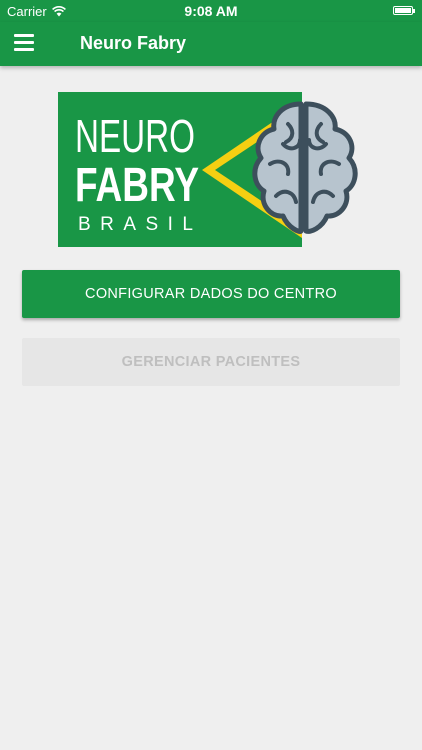 This screenshot has height=750, width=422. I want to click on app-bar: Neuro Fabry, so click(211, 44).